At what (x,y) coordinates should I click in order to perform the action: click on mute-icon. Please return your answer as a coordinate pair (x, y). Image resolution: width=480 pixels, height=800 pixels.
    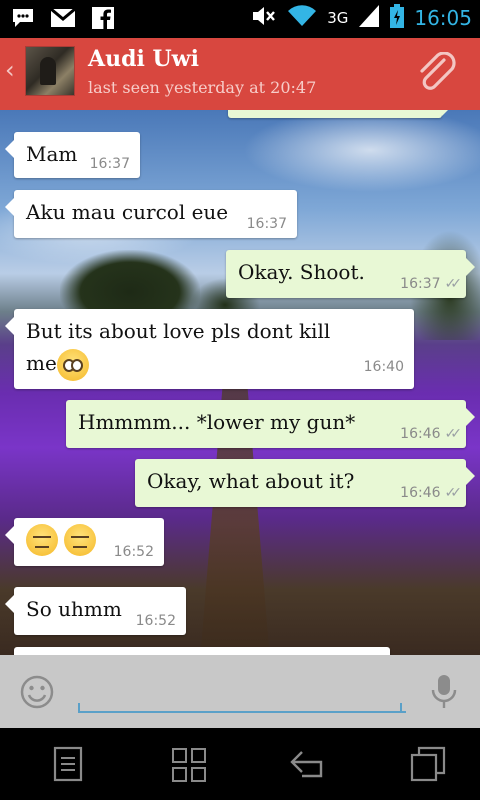
    Looking at the image, I should click on (264, 18).